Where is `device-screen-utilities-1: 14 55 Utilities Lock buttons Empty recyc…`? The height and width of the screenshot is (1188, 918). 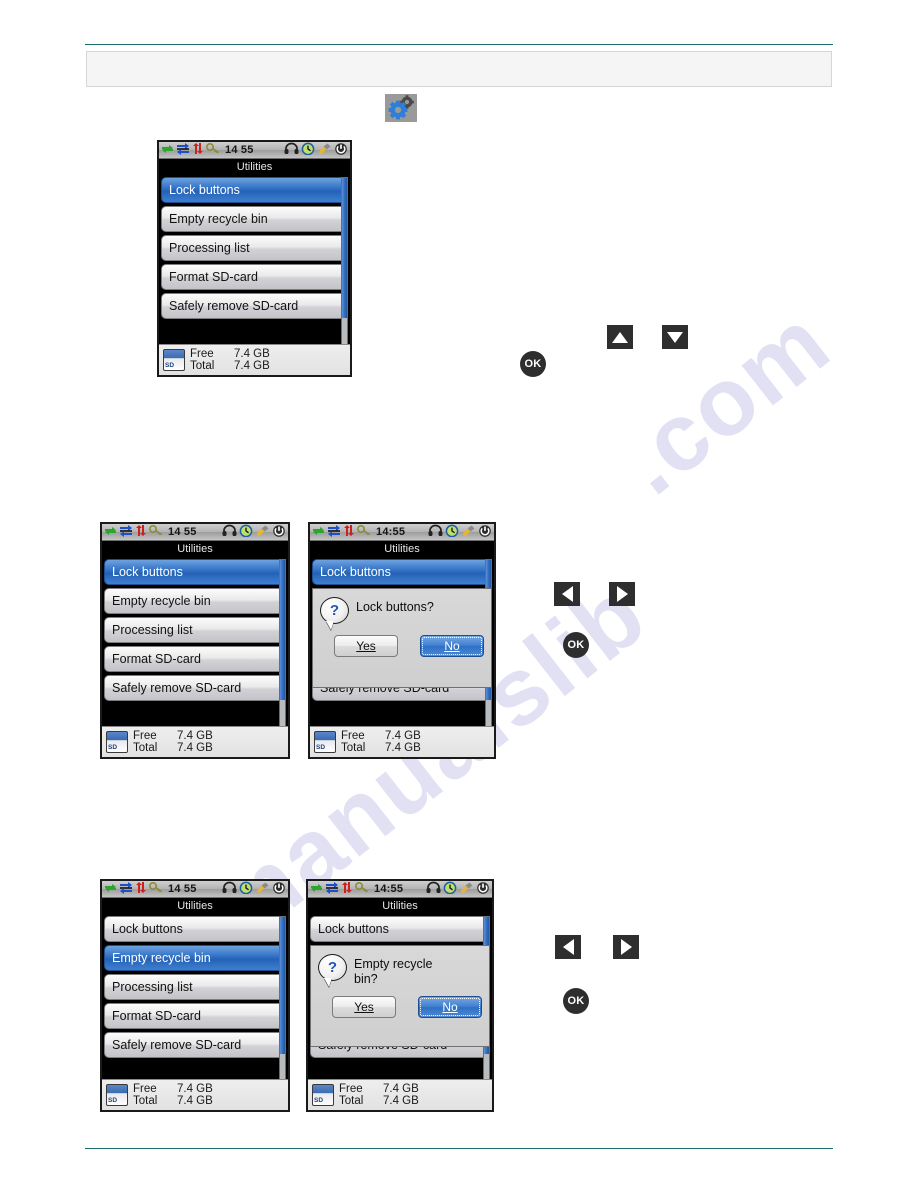 device-screen-utilities-1: 14 55 Utilities Lock buttons Empty recyc… is located at coordinates (254, 258).